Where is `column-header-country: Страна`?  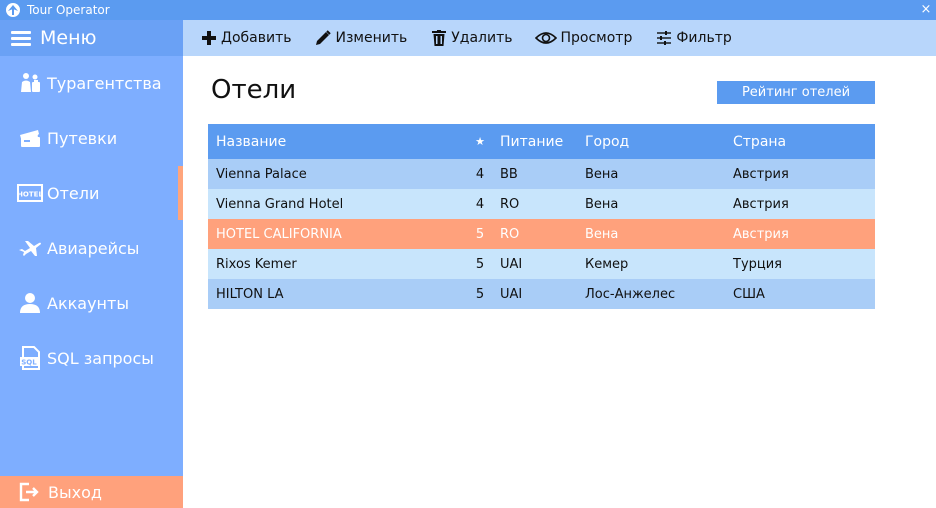 column-header-country: Страна is located at coordinates (804, 142).